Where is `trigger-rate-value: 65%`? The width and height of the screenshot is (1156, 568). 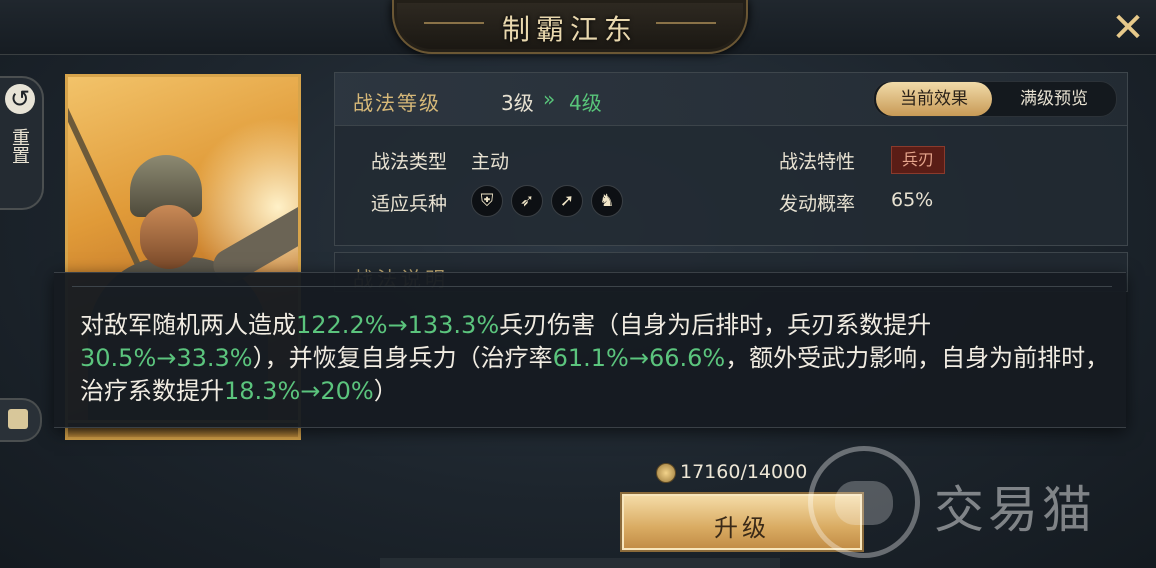
trigger-rate-value: 65% is located at coordinates (912, 200).